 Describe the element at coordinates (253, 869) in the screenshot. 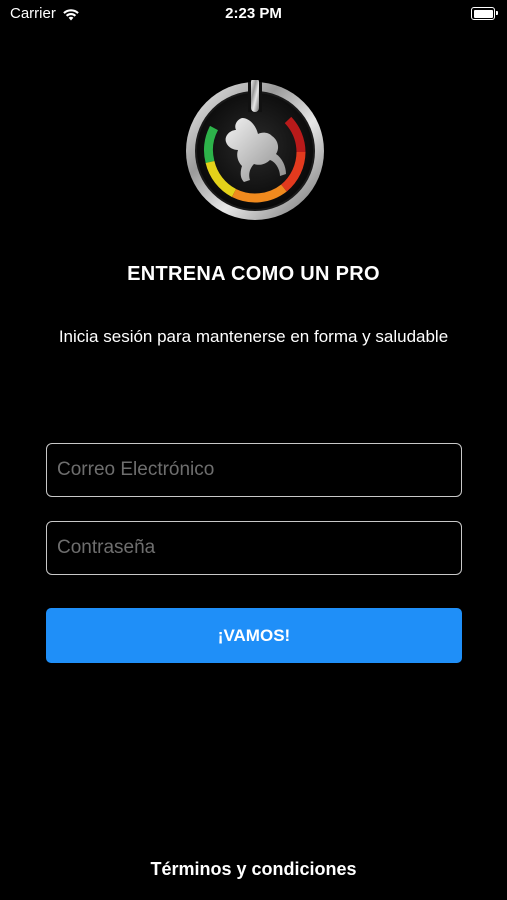

I see `terms-link: Términos y condiciones` at that location.